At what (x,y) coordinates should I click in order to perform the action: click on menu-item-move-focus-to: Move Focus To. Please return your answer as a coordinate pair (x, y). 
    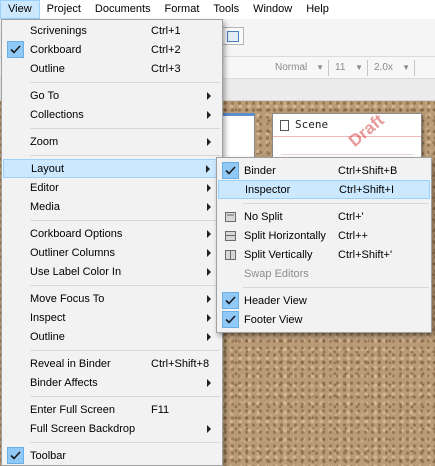
    Looking at the image, I should click on (112, 298).